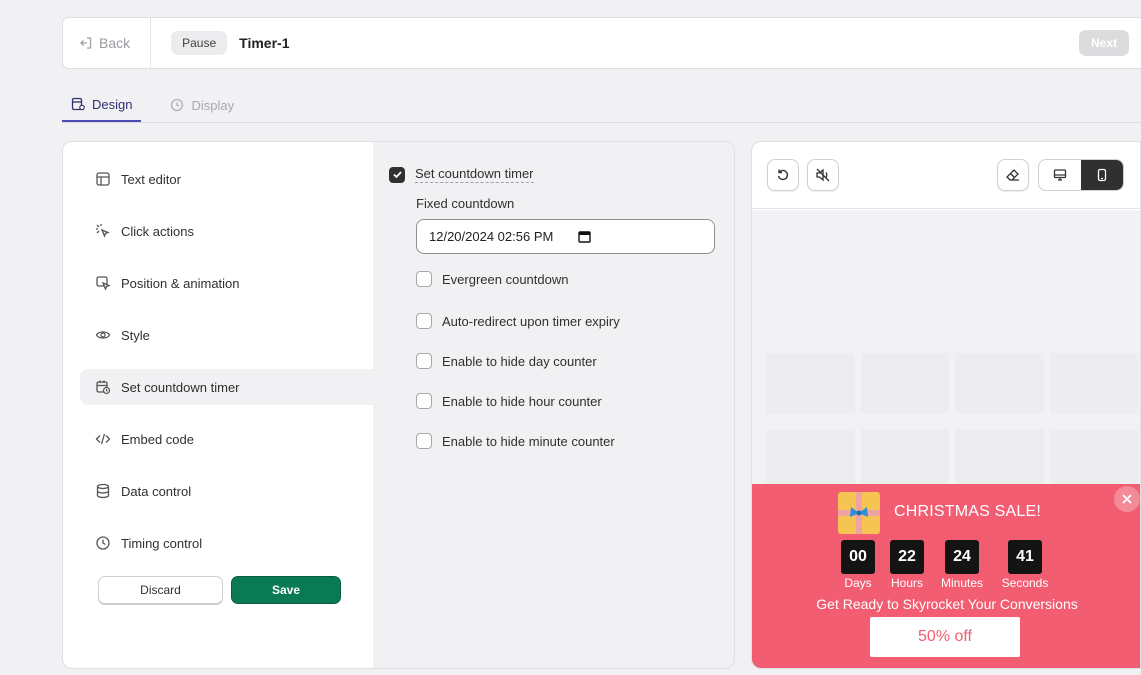 The image size is (1141, 675). I want to click on set-countdown-timer-checkbox, so click(397, 174).